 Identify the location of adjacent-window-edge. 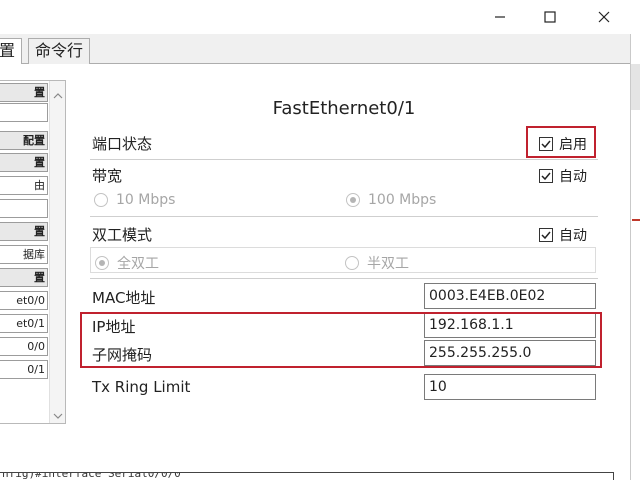
(635, 257).